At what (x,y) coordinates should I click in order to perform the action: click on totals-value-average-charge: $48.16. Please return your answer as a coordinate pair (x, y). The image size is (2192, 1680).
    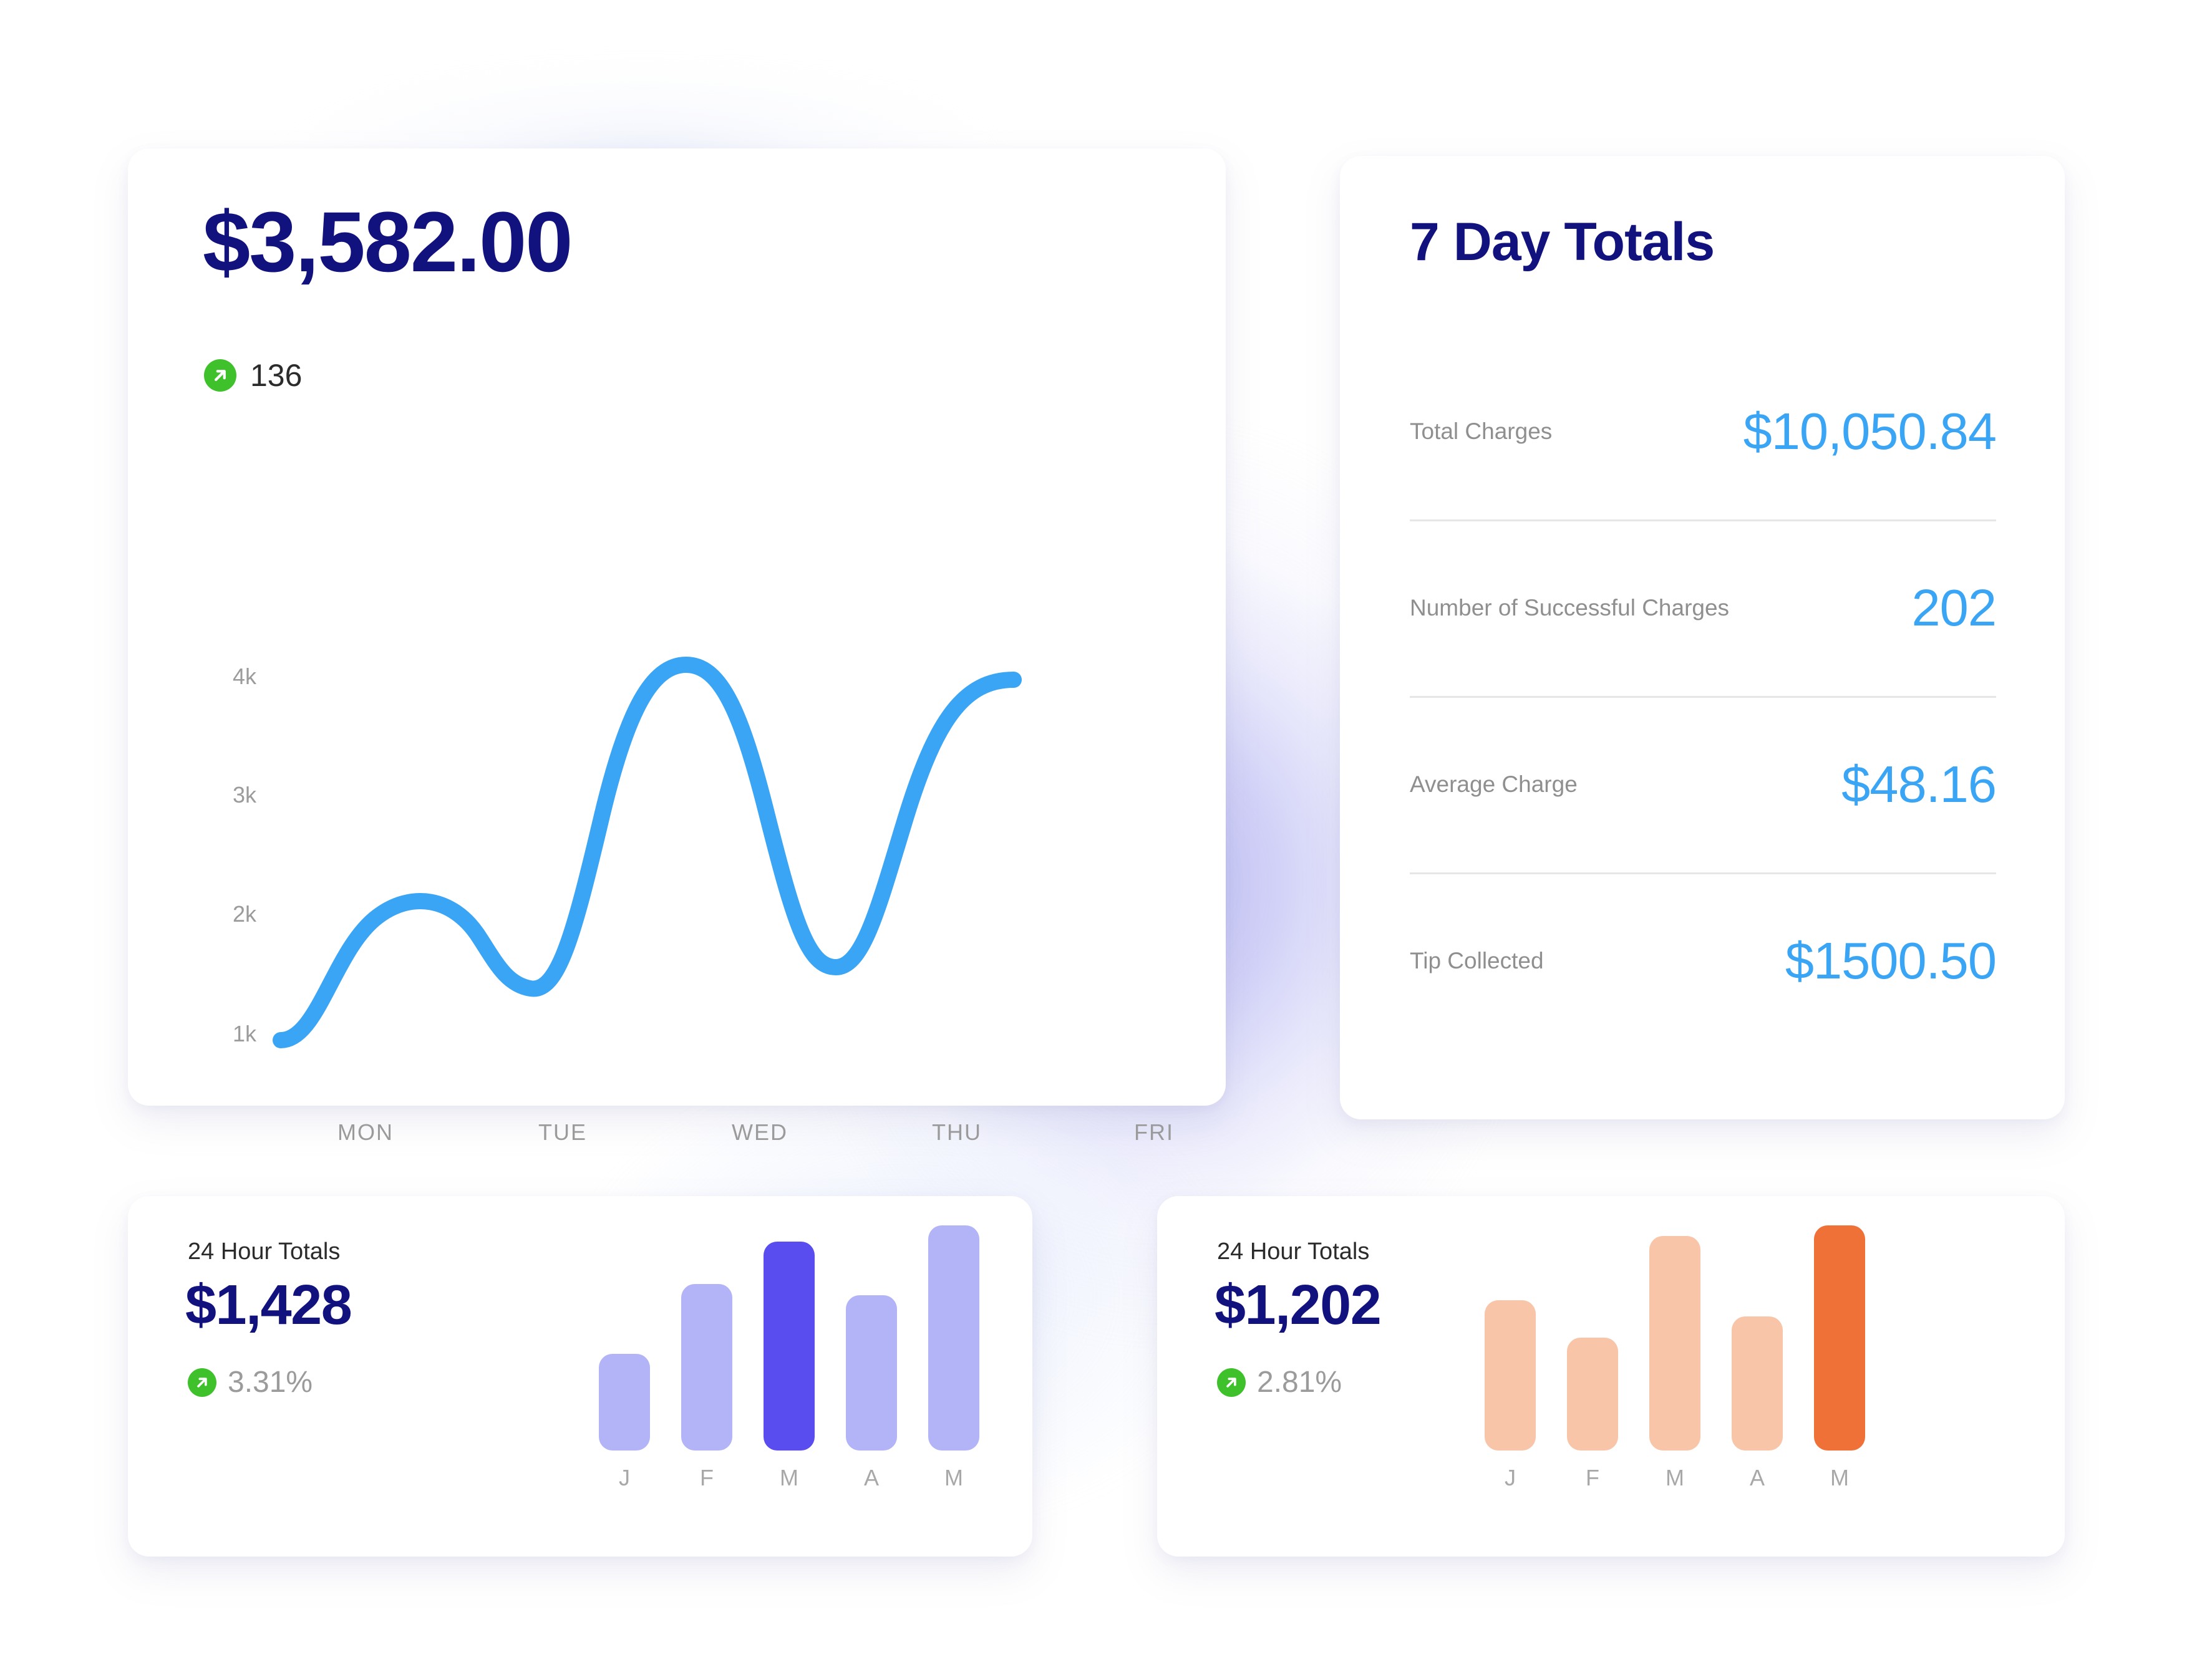
    Looking at the image, I should click on (1919, 784).